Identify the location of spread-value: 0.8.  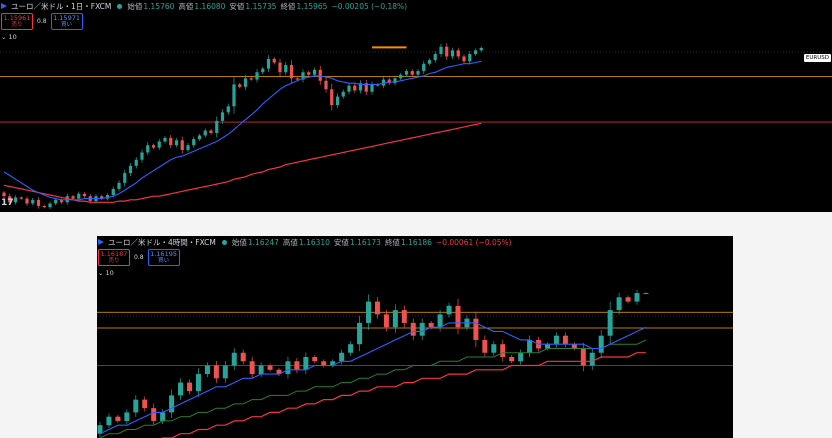
(139, 257).